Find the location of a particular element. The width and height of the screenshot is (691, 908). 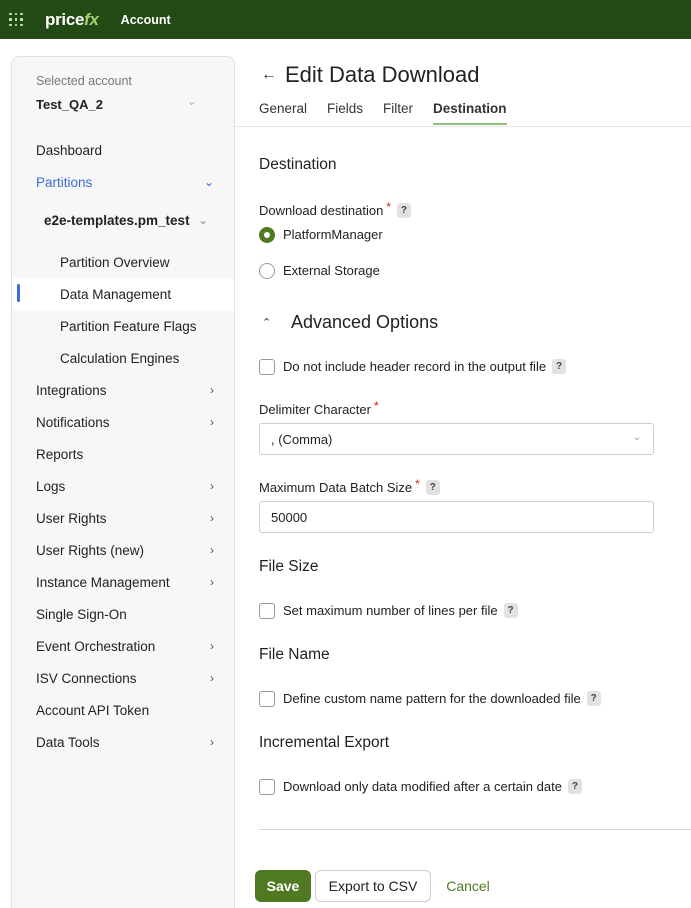

tab-bar: General Fields Filter Destination is located at coordinates (383, 113).